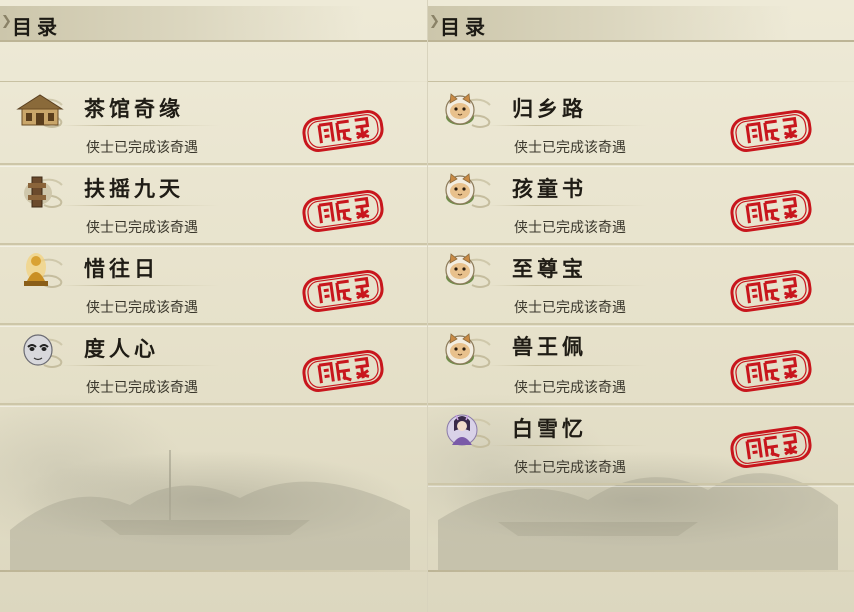  I want to click on ink-landscape-decoration, so click(210, 510).